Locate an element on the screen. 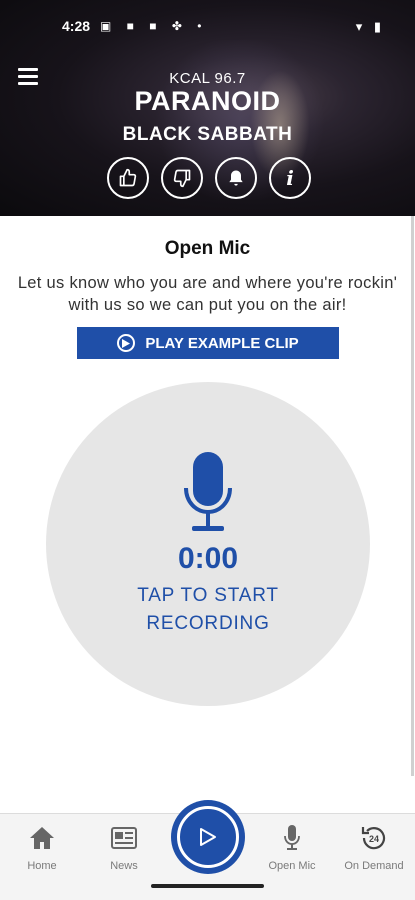 This screenshot has width=415, height=900. info-icon: i is located at coordinates (290, 178).